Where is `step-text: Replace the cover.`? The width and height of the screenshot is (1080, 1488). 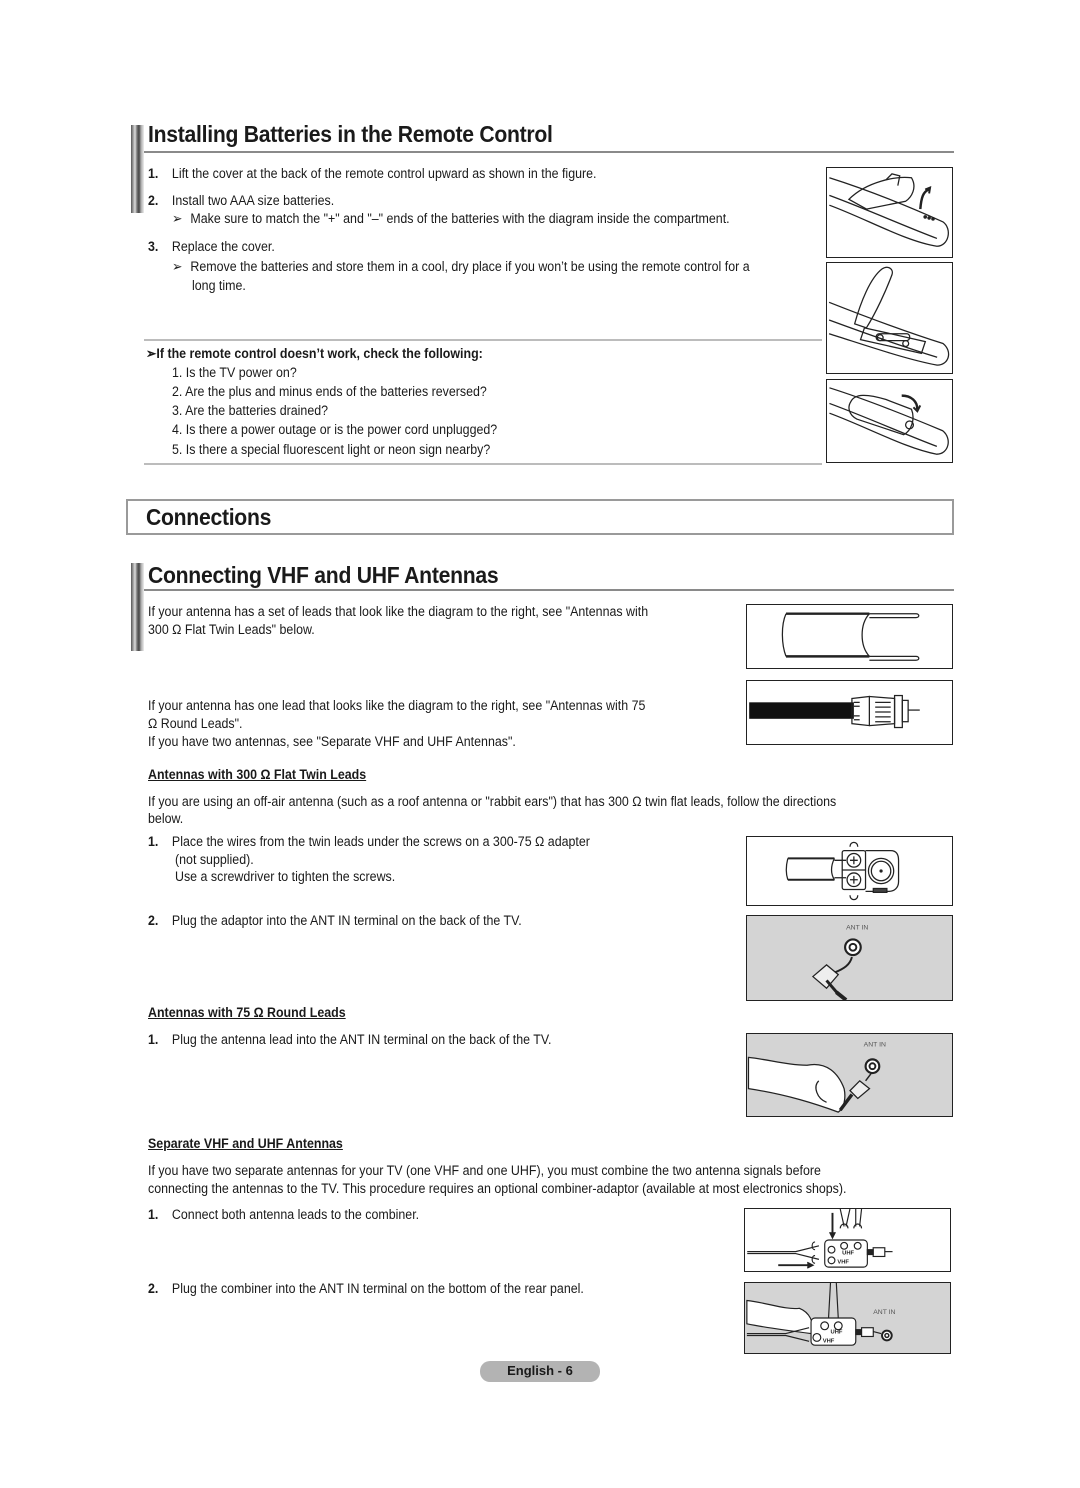 step-text: Replace the cover. is located at coordinates (223, 246).